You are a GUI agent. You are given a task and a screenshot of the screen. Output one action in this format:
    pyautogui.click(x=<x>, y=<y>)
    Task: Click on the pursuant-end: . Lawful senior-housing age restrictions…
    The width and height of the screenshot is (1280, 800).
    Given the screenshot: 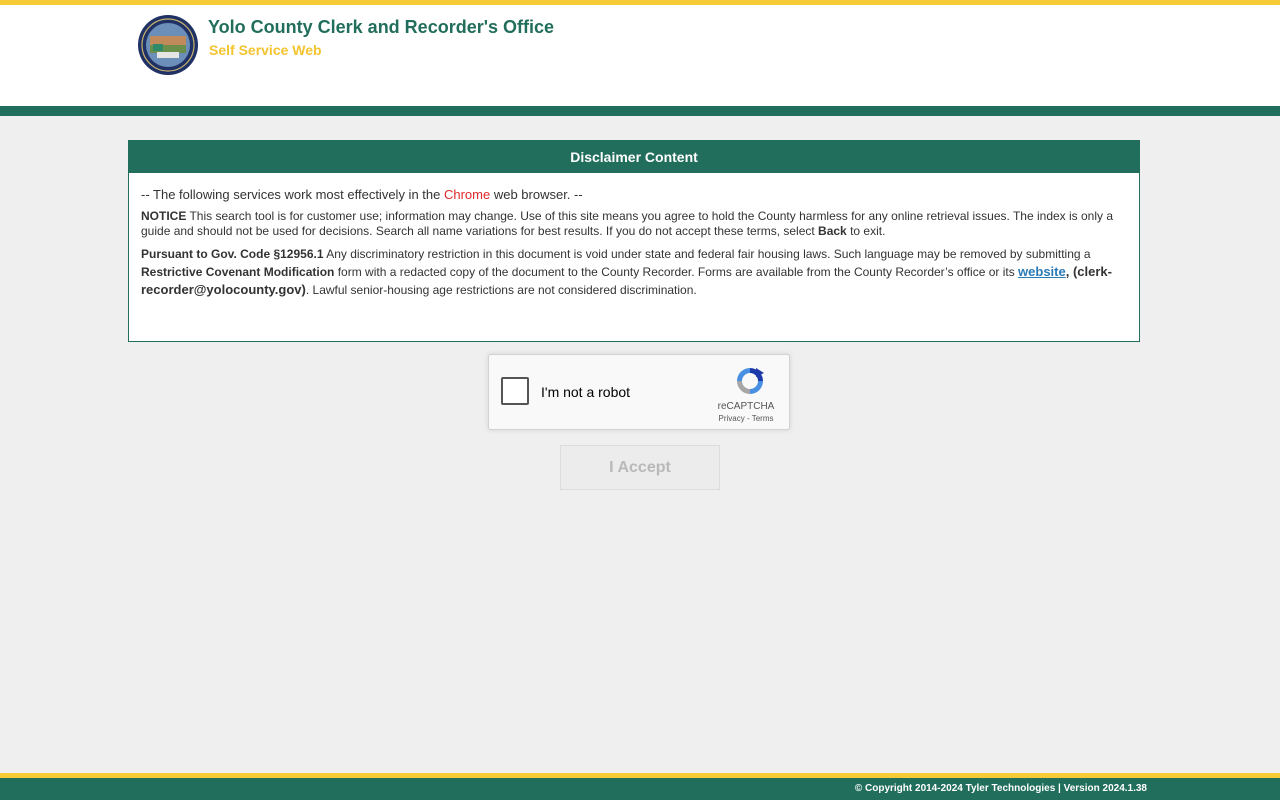 What is the action you would take?
    pyautogui.click(x=501, y=290)
    